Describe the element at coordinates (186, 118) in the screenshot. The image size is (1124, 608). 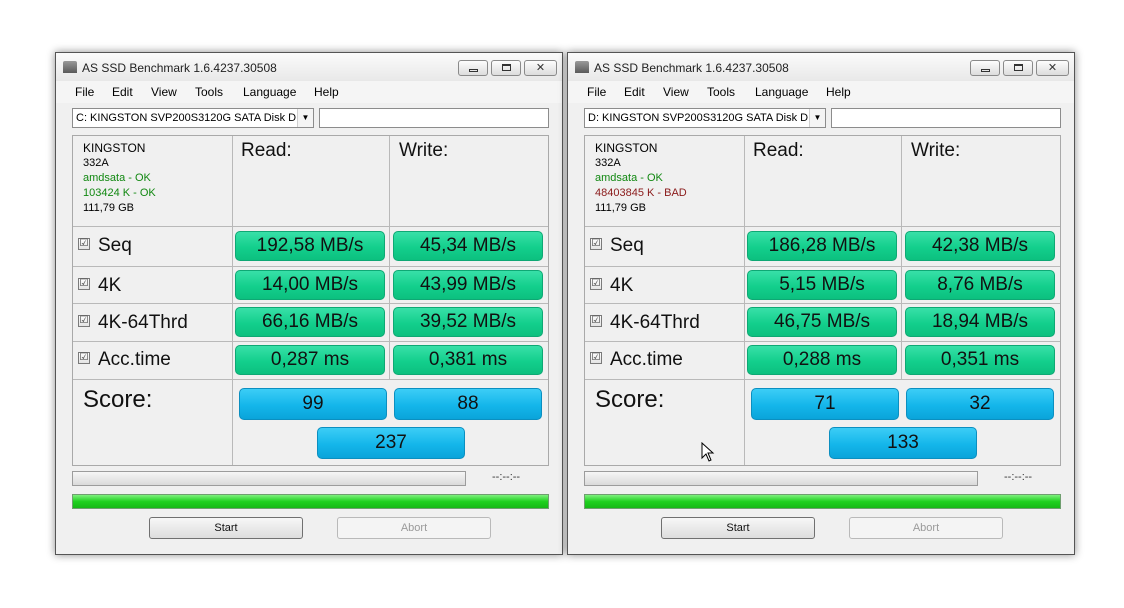
I see `drive-select-value: C: KINGSTON SVP200S3120G SATA Disk D` at that location.